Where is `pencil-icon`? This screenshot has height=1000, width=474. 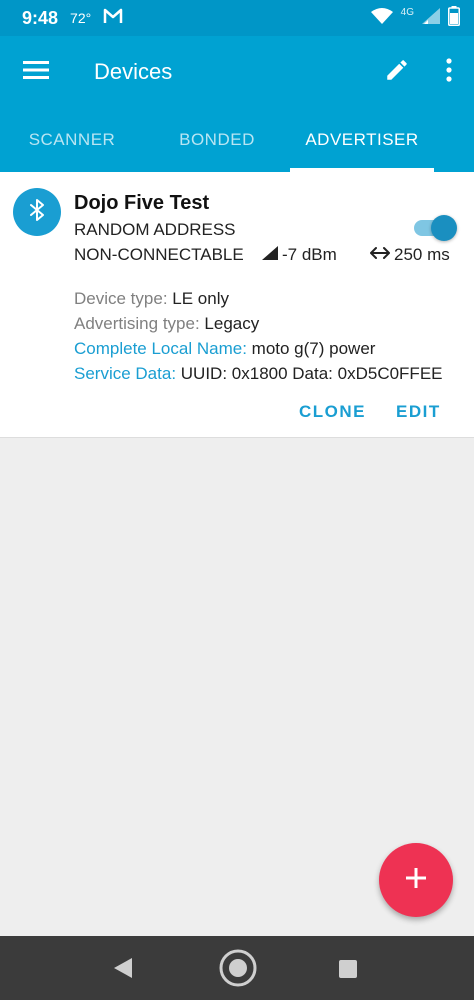 pencil-icon is located at coordinates (397, 72).